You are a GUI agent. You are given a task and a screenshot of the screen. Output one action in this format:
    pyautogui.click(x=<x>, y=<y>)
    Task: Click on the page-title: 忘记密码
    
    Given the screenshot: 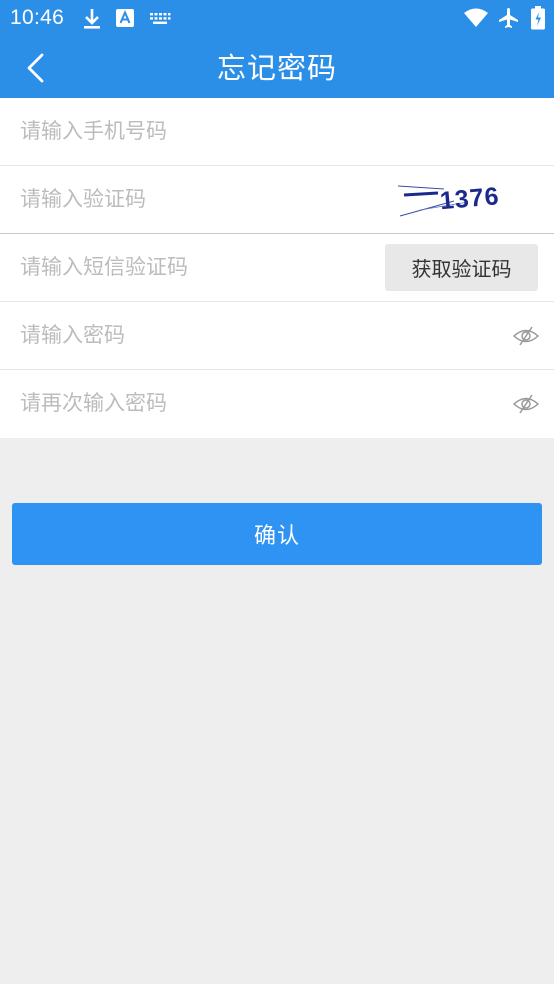 What is the action you would take?
    pyautogui.click(x=276, y=68)
    